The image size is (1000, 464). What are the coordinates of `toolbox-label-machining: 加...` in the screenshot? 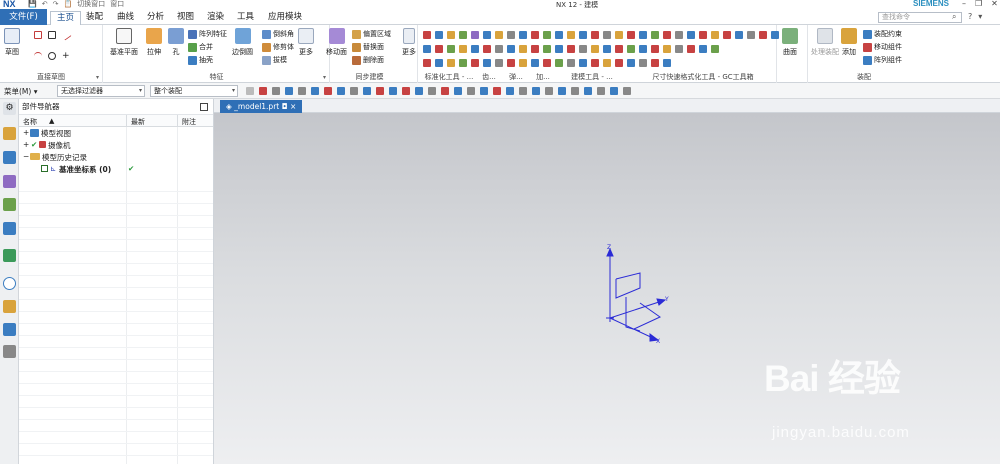 It's located at (543, 77).